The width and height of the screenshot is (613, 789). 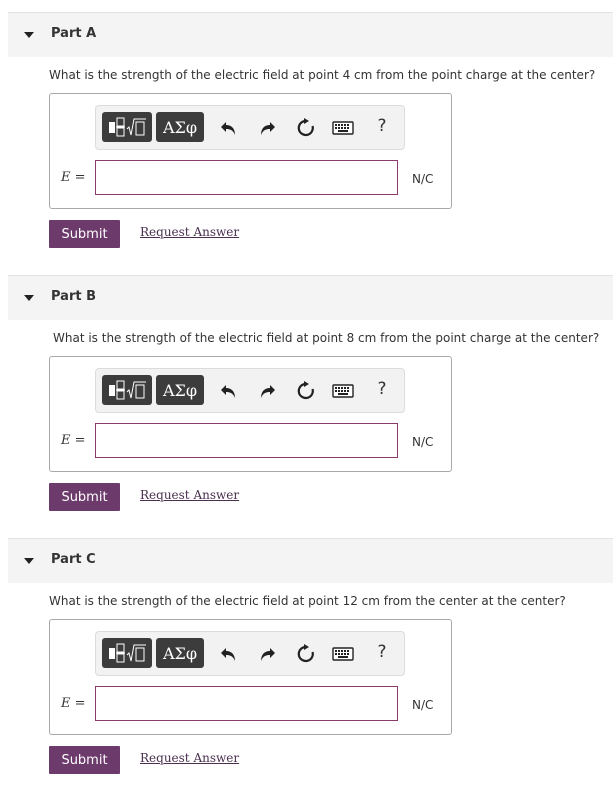 What do you see at coordinates (74, 33) in the screenshot?
I see `part-title: Part A` at bounding box center [74, 33].